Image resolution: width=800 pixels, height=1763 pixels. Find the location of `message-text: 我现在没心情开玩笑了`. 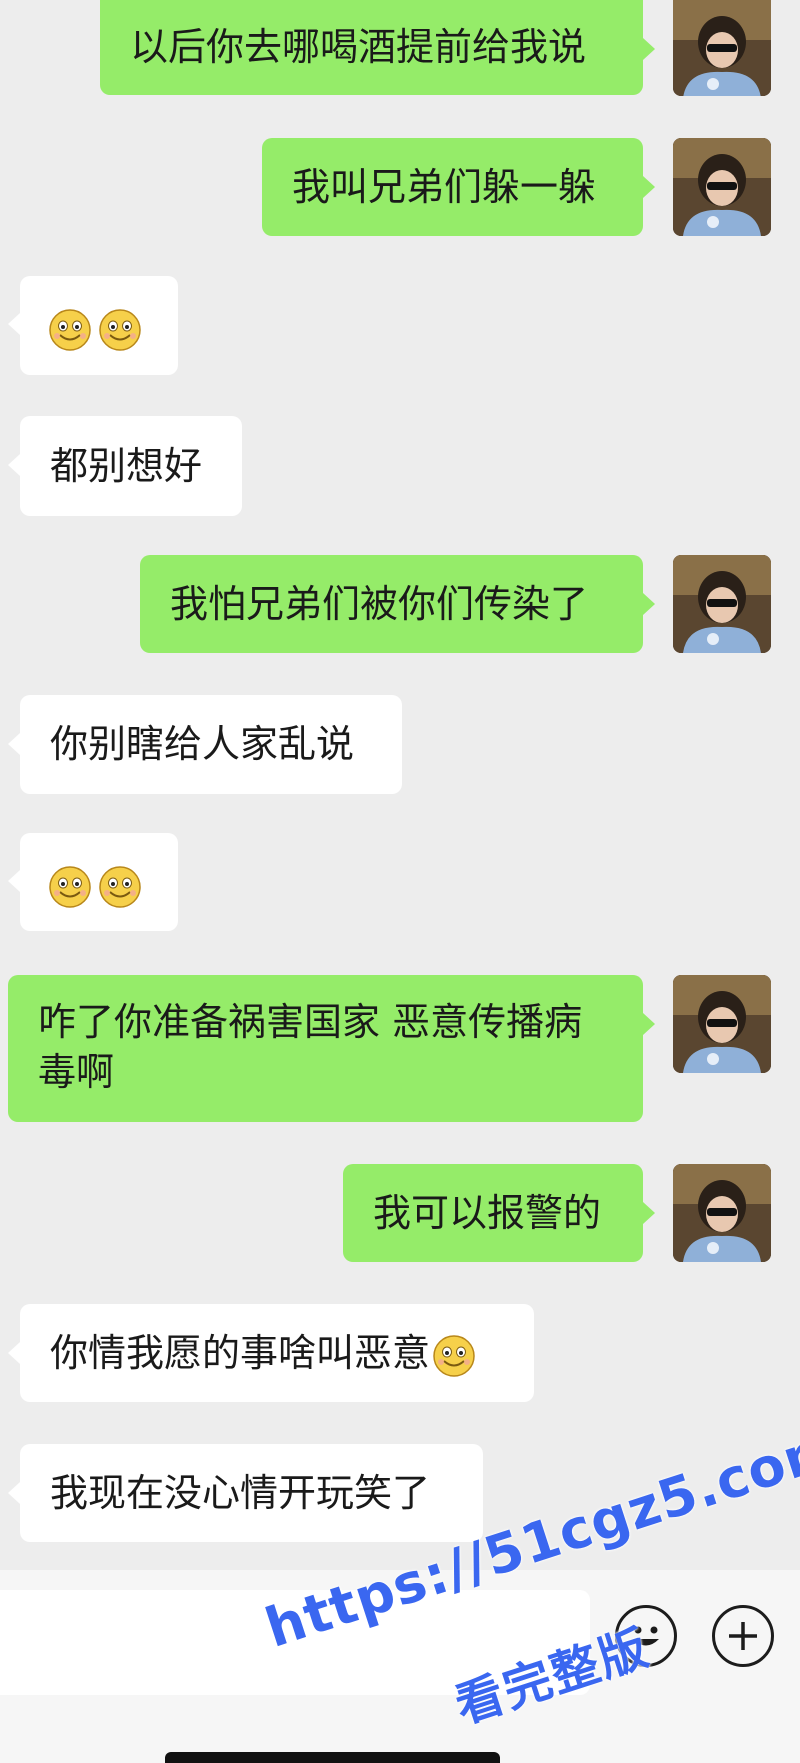

message-text: 我现在没心情开玩笑了 is located at coordinates (240, 1493).